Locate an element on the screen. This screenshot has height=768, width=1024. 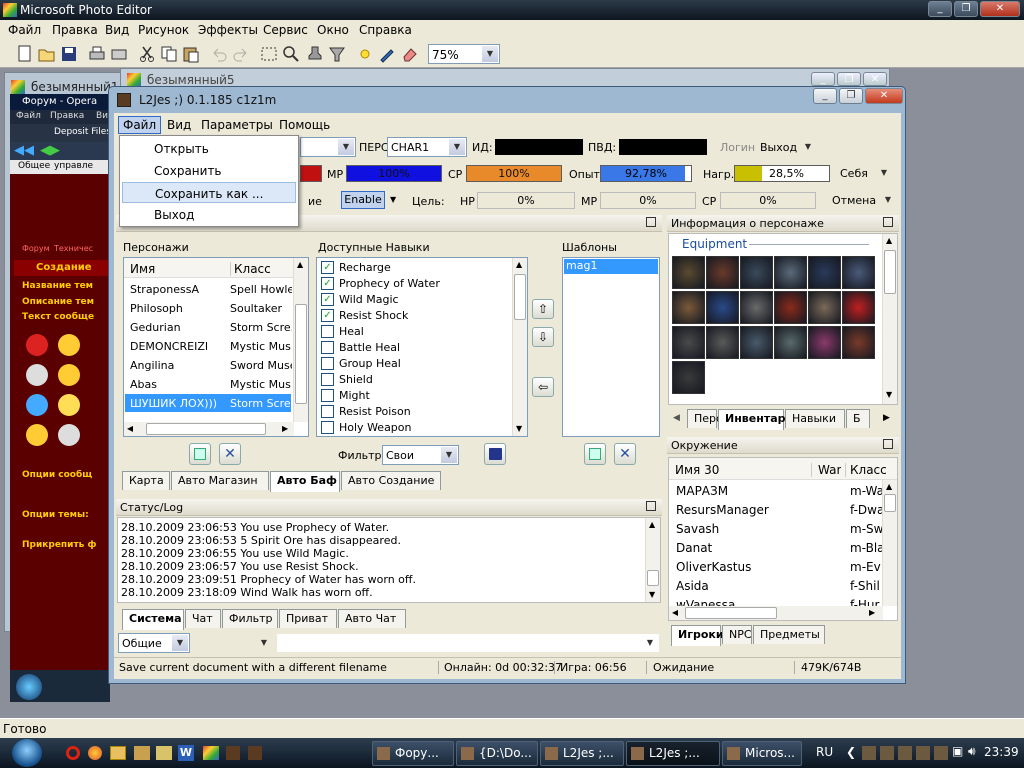
add-char-button is located at coordinates (200, 454).